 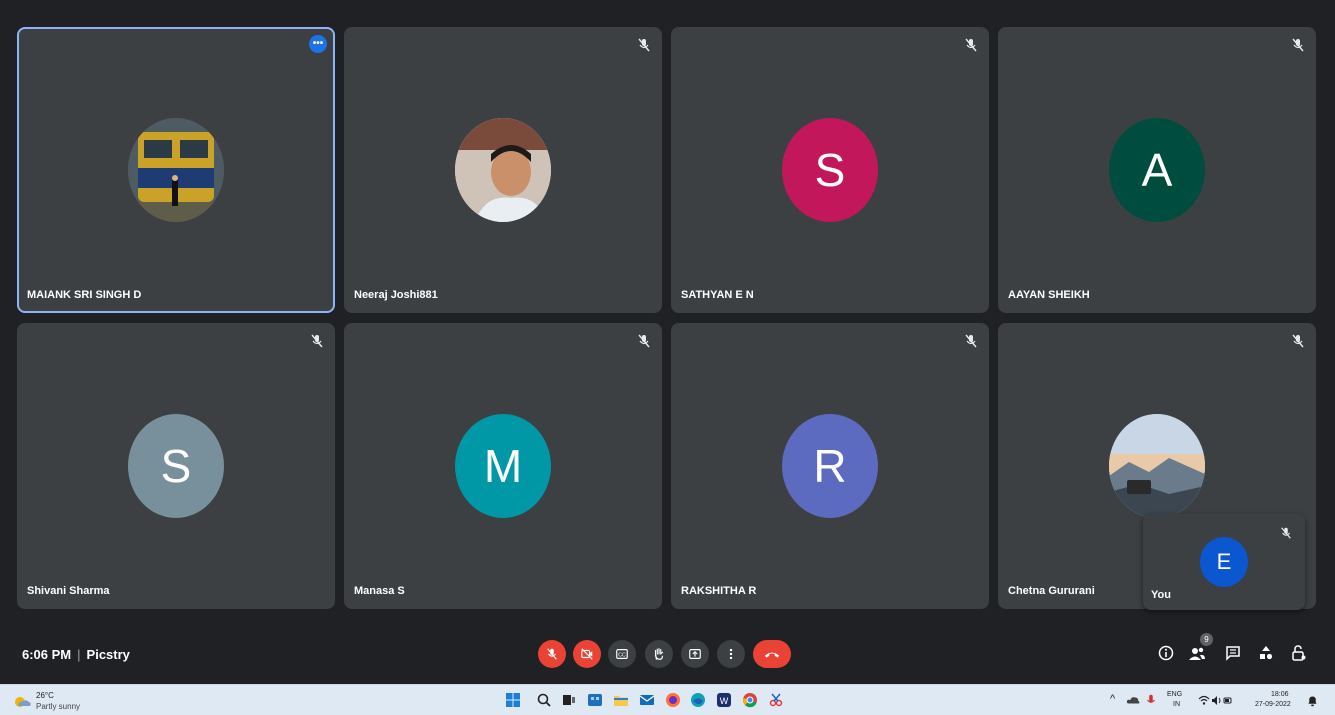 I want to click on participant-count-badge: 9, so click(x=1206, y=639).